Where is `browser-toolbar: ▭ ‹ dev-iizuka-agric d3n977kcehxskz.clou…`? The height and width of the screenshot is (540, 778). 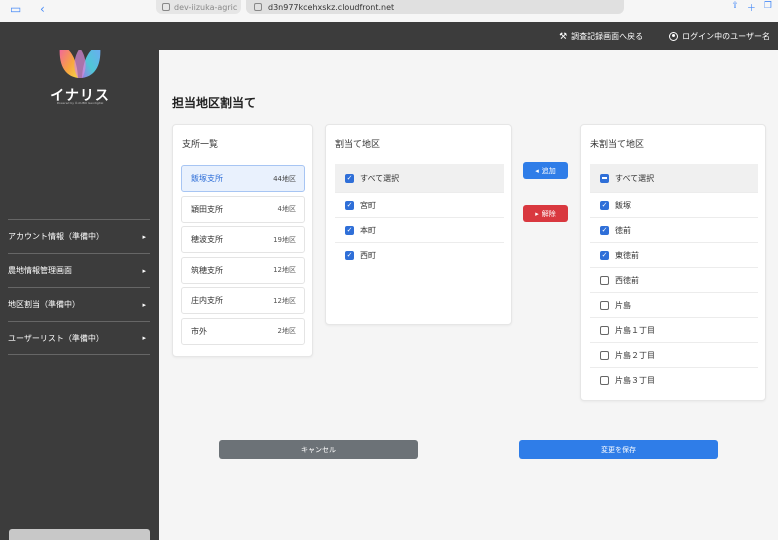 browser-toolbar: ▭ ‹ dev-iizuka-agric d3n977kcehxskz.clou… is located at coordinates (389, 11).